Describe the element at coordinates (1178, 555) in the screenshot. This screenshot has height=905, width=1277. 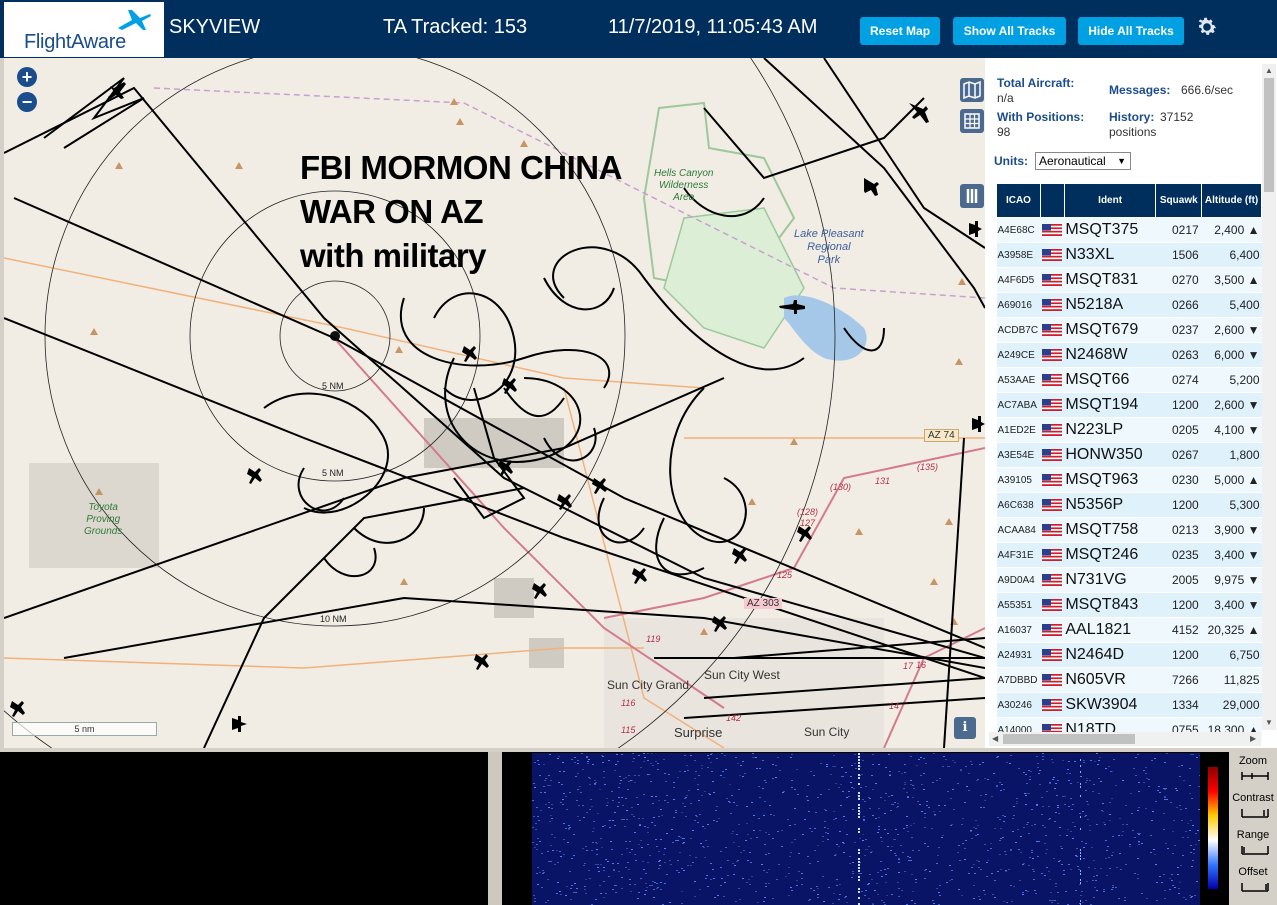
I see `squawk-cell: 0235` at that location.